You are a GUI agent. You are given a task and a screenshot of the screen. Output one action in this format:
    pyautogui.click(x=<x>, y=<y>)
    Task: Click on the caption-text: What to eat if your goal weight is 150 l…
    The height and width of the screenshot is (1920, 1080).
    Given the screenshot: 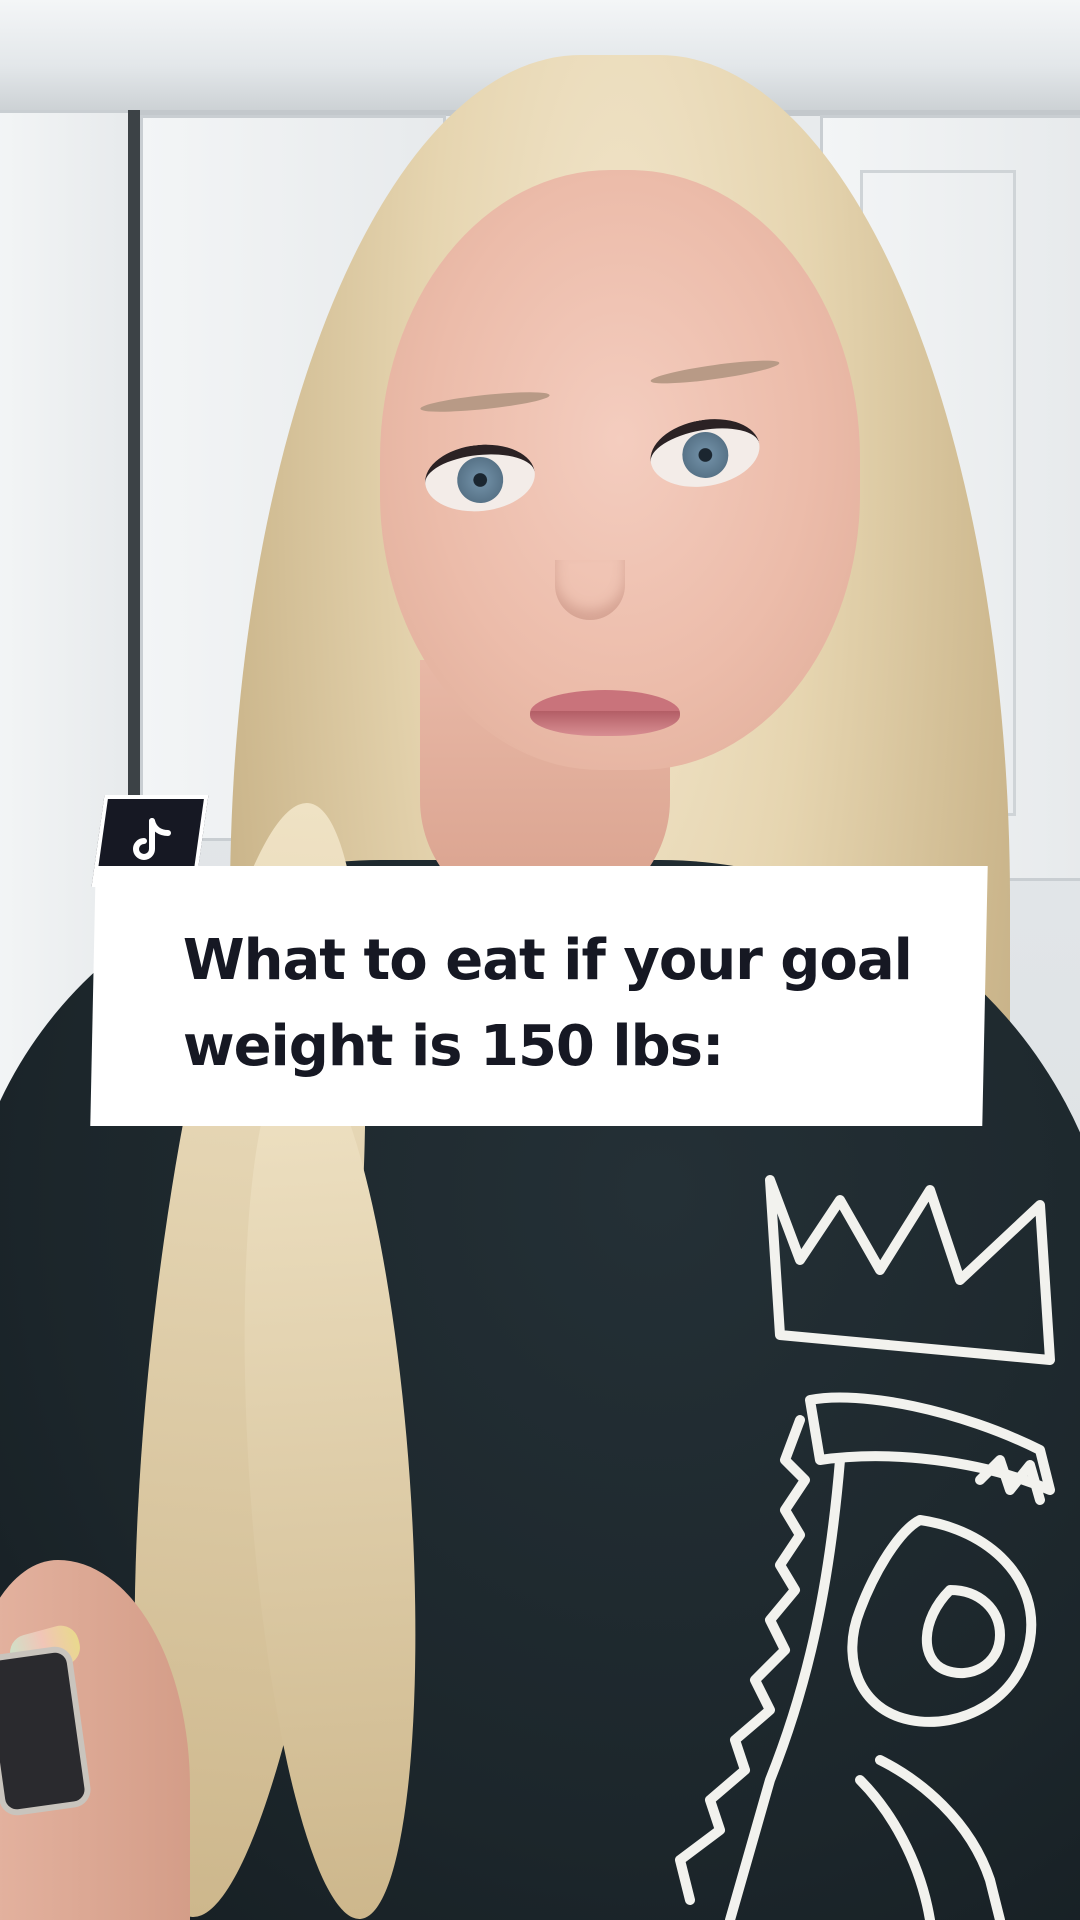 What is the action you would take?
    pyautogui.click(x=547, y=1003)
    